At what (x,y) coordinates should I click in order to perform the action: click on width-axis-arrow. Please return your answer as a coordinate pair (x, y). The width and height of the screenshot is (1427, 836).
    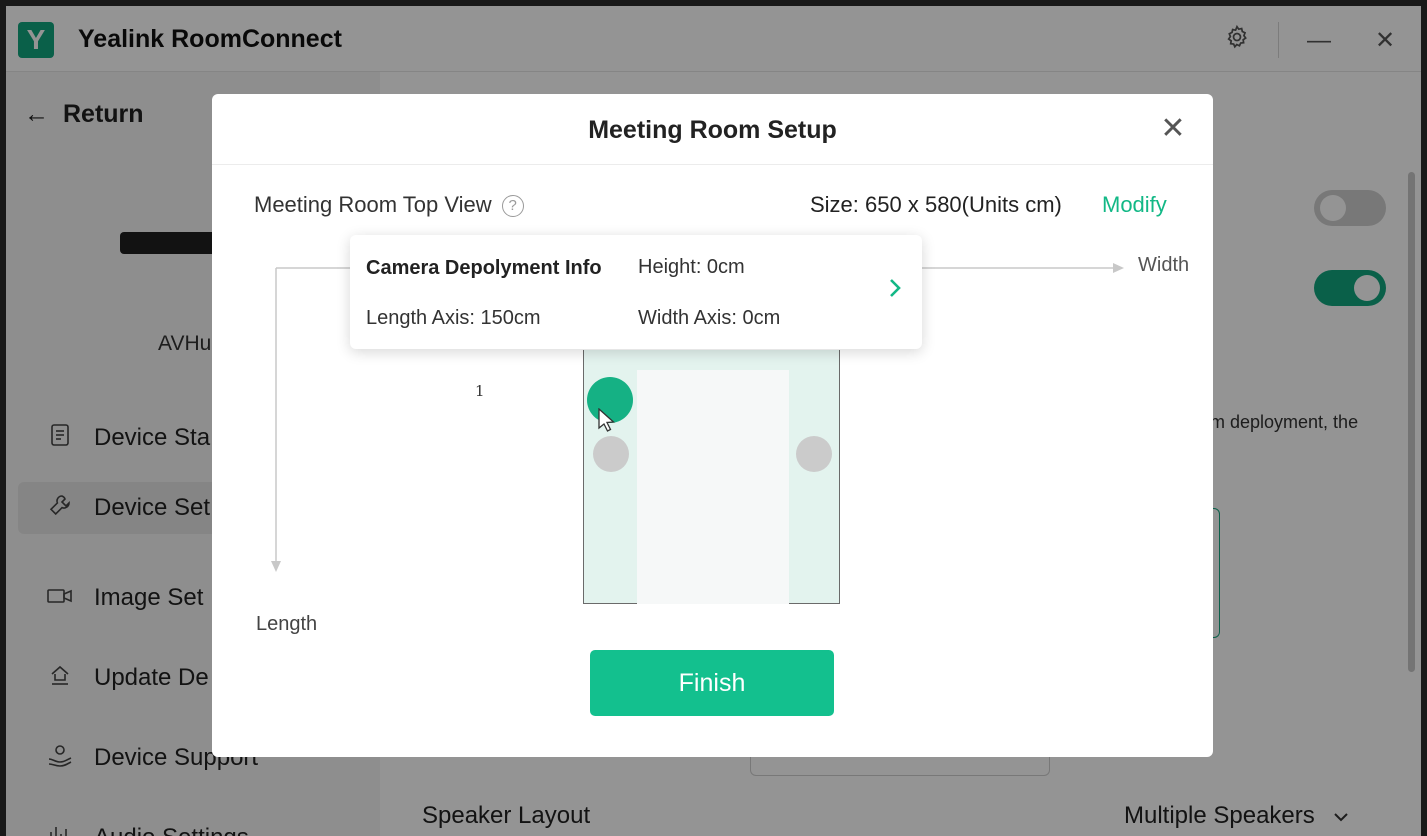
    Looking at the image, I should click on (1118, 268).